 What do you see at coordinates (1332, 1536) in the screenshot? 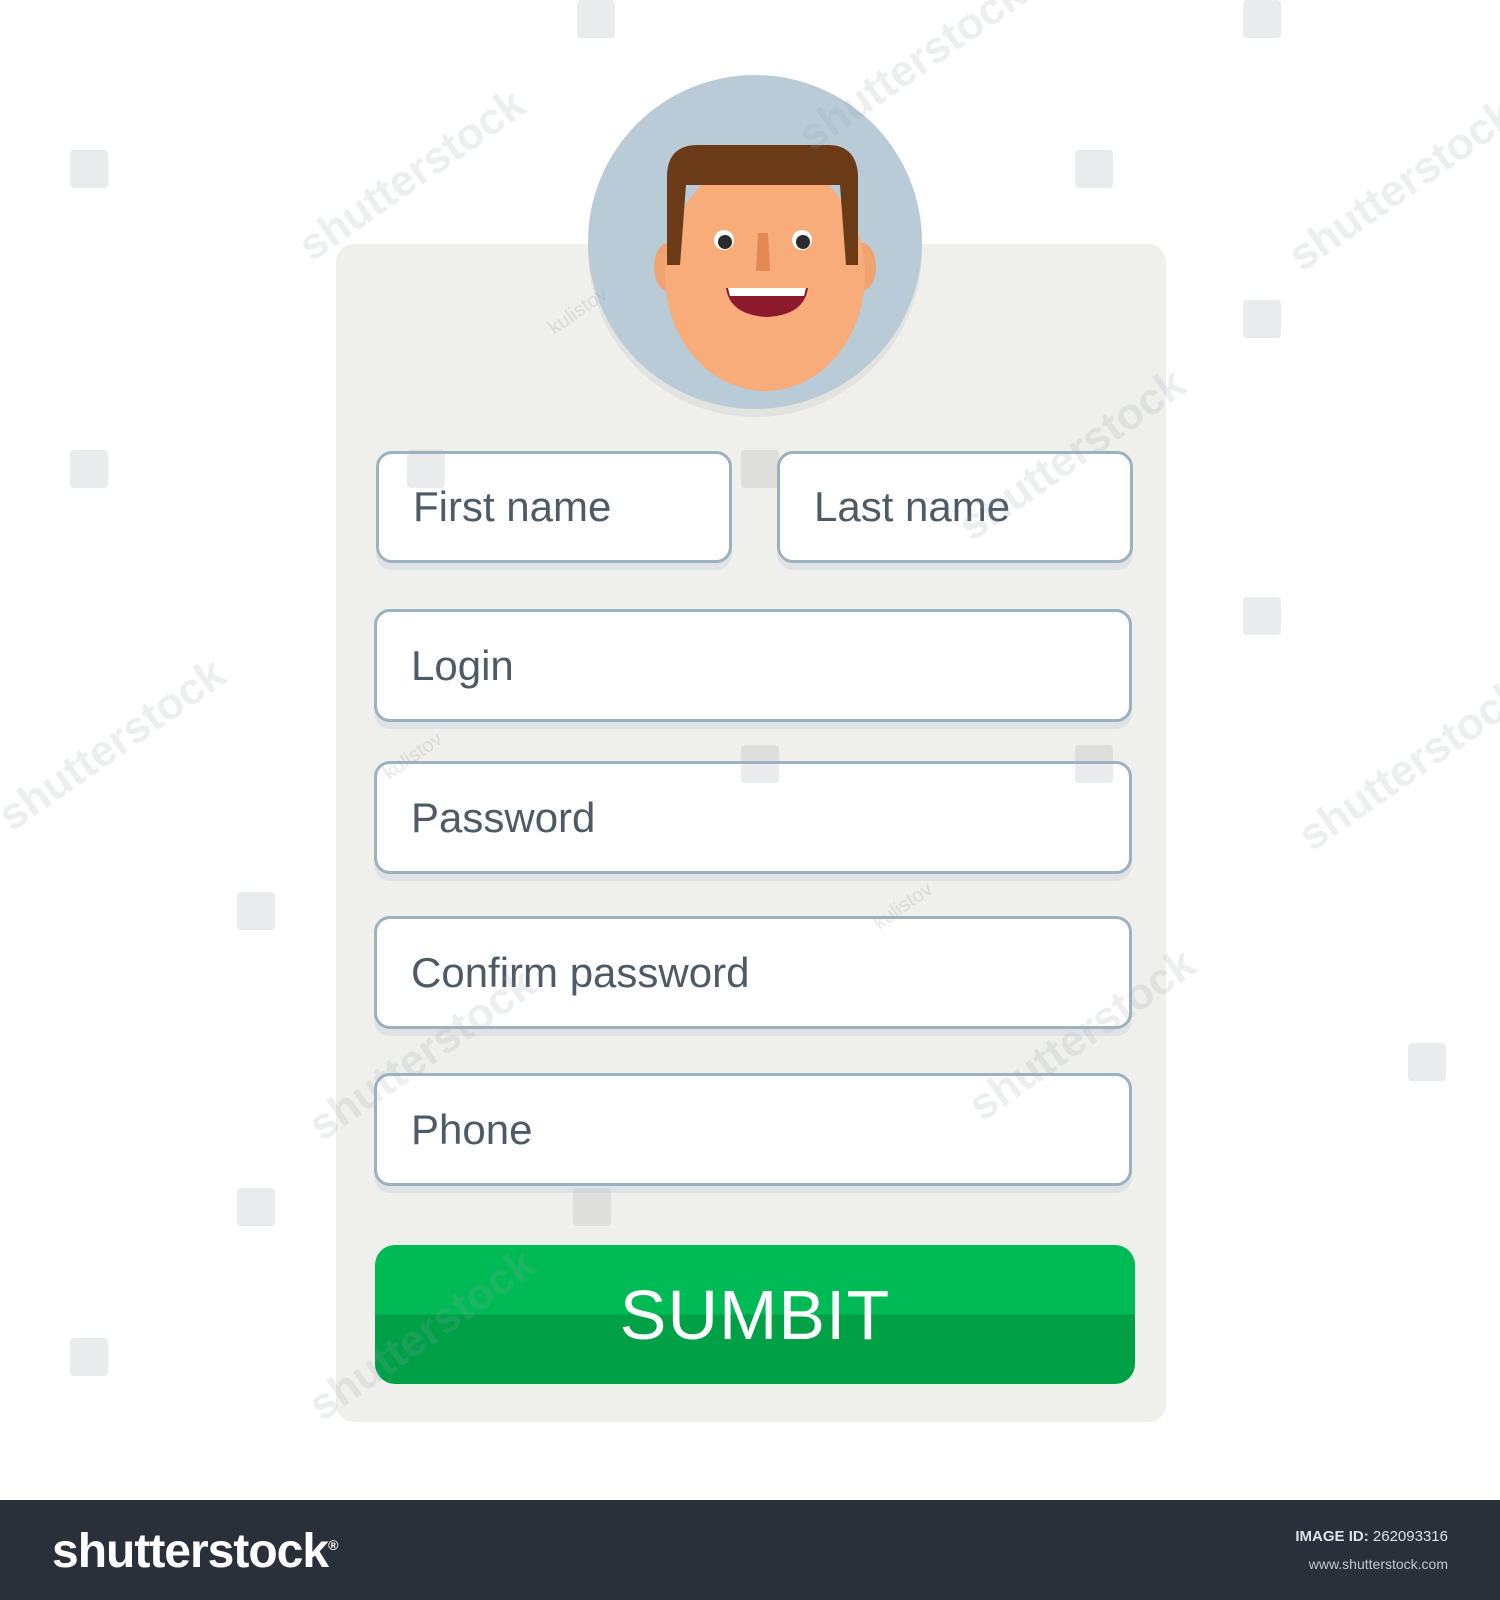
I see `image-id-label: IMAGE ID:` at bounding box center [1332, 1536].